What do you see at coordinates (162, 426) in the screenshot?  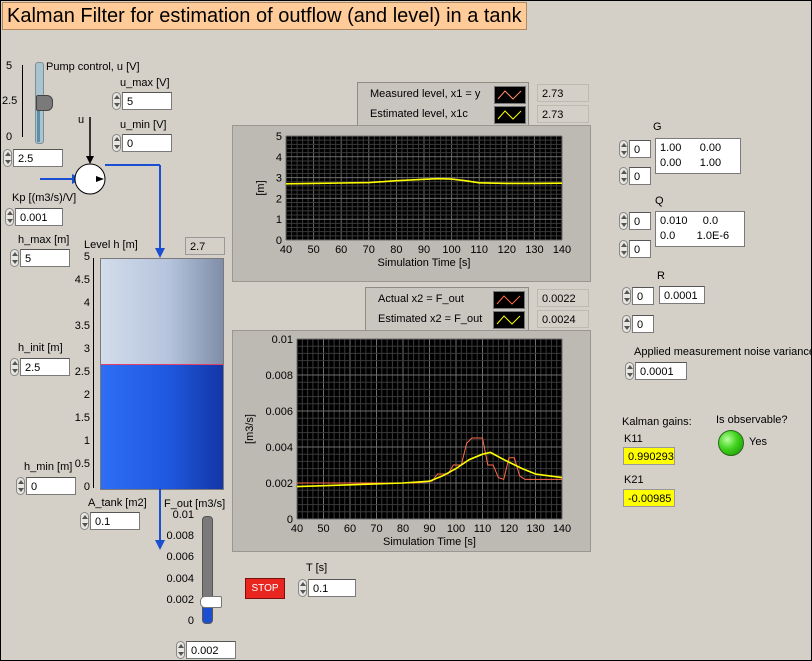 I see `tank-fluid` at bounding box center [162, 426].